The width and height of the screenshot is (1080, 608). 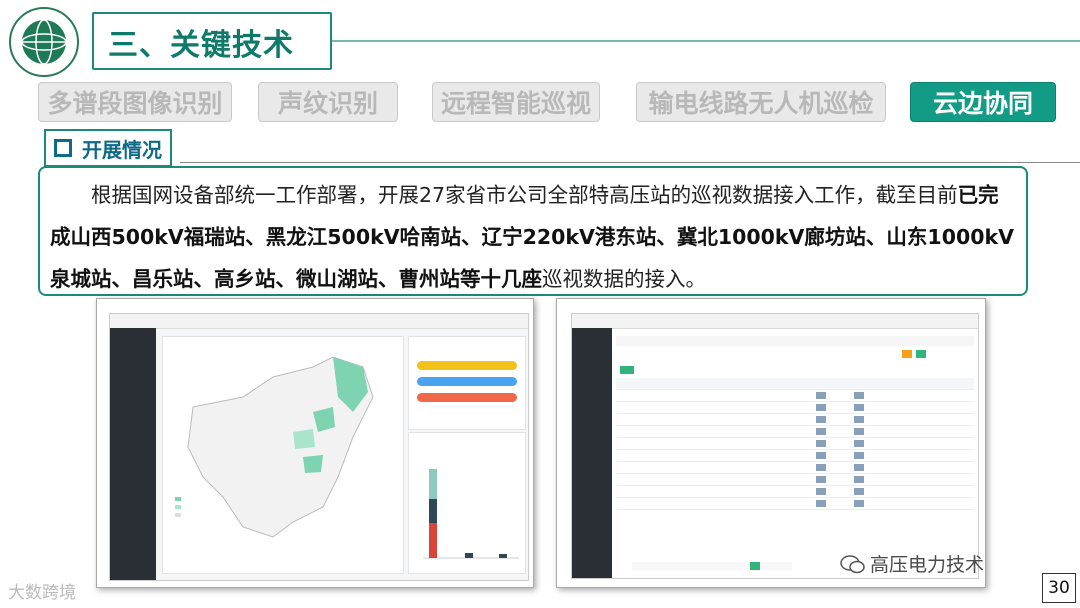 What do you see at coordinates (42, 593) in the screenshot?
I see `bottom-watermark-text: 大数跨境` at bounding box center [42, 593].